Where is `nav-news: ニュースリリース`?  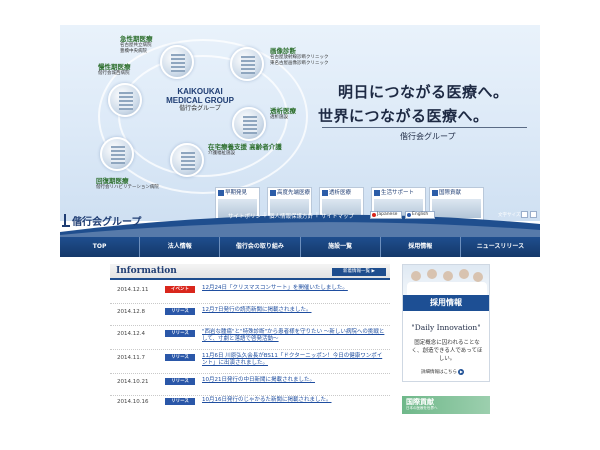 nav-news: ニュースリリース is located at coordinates (500, 247).